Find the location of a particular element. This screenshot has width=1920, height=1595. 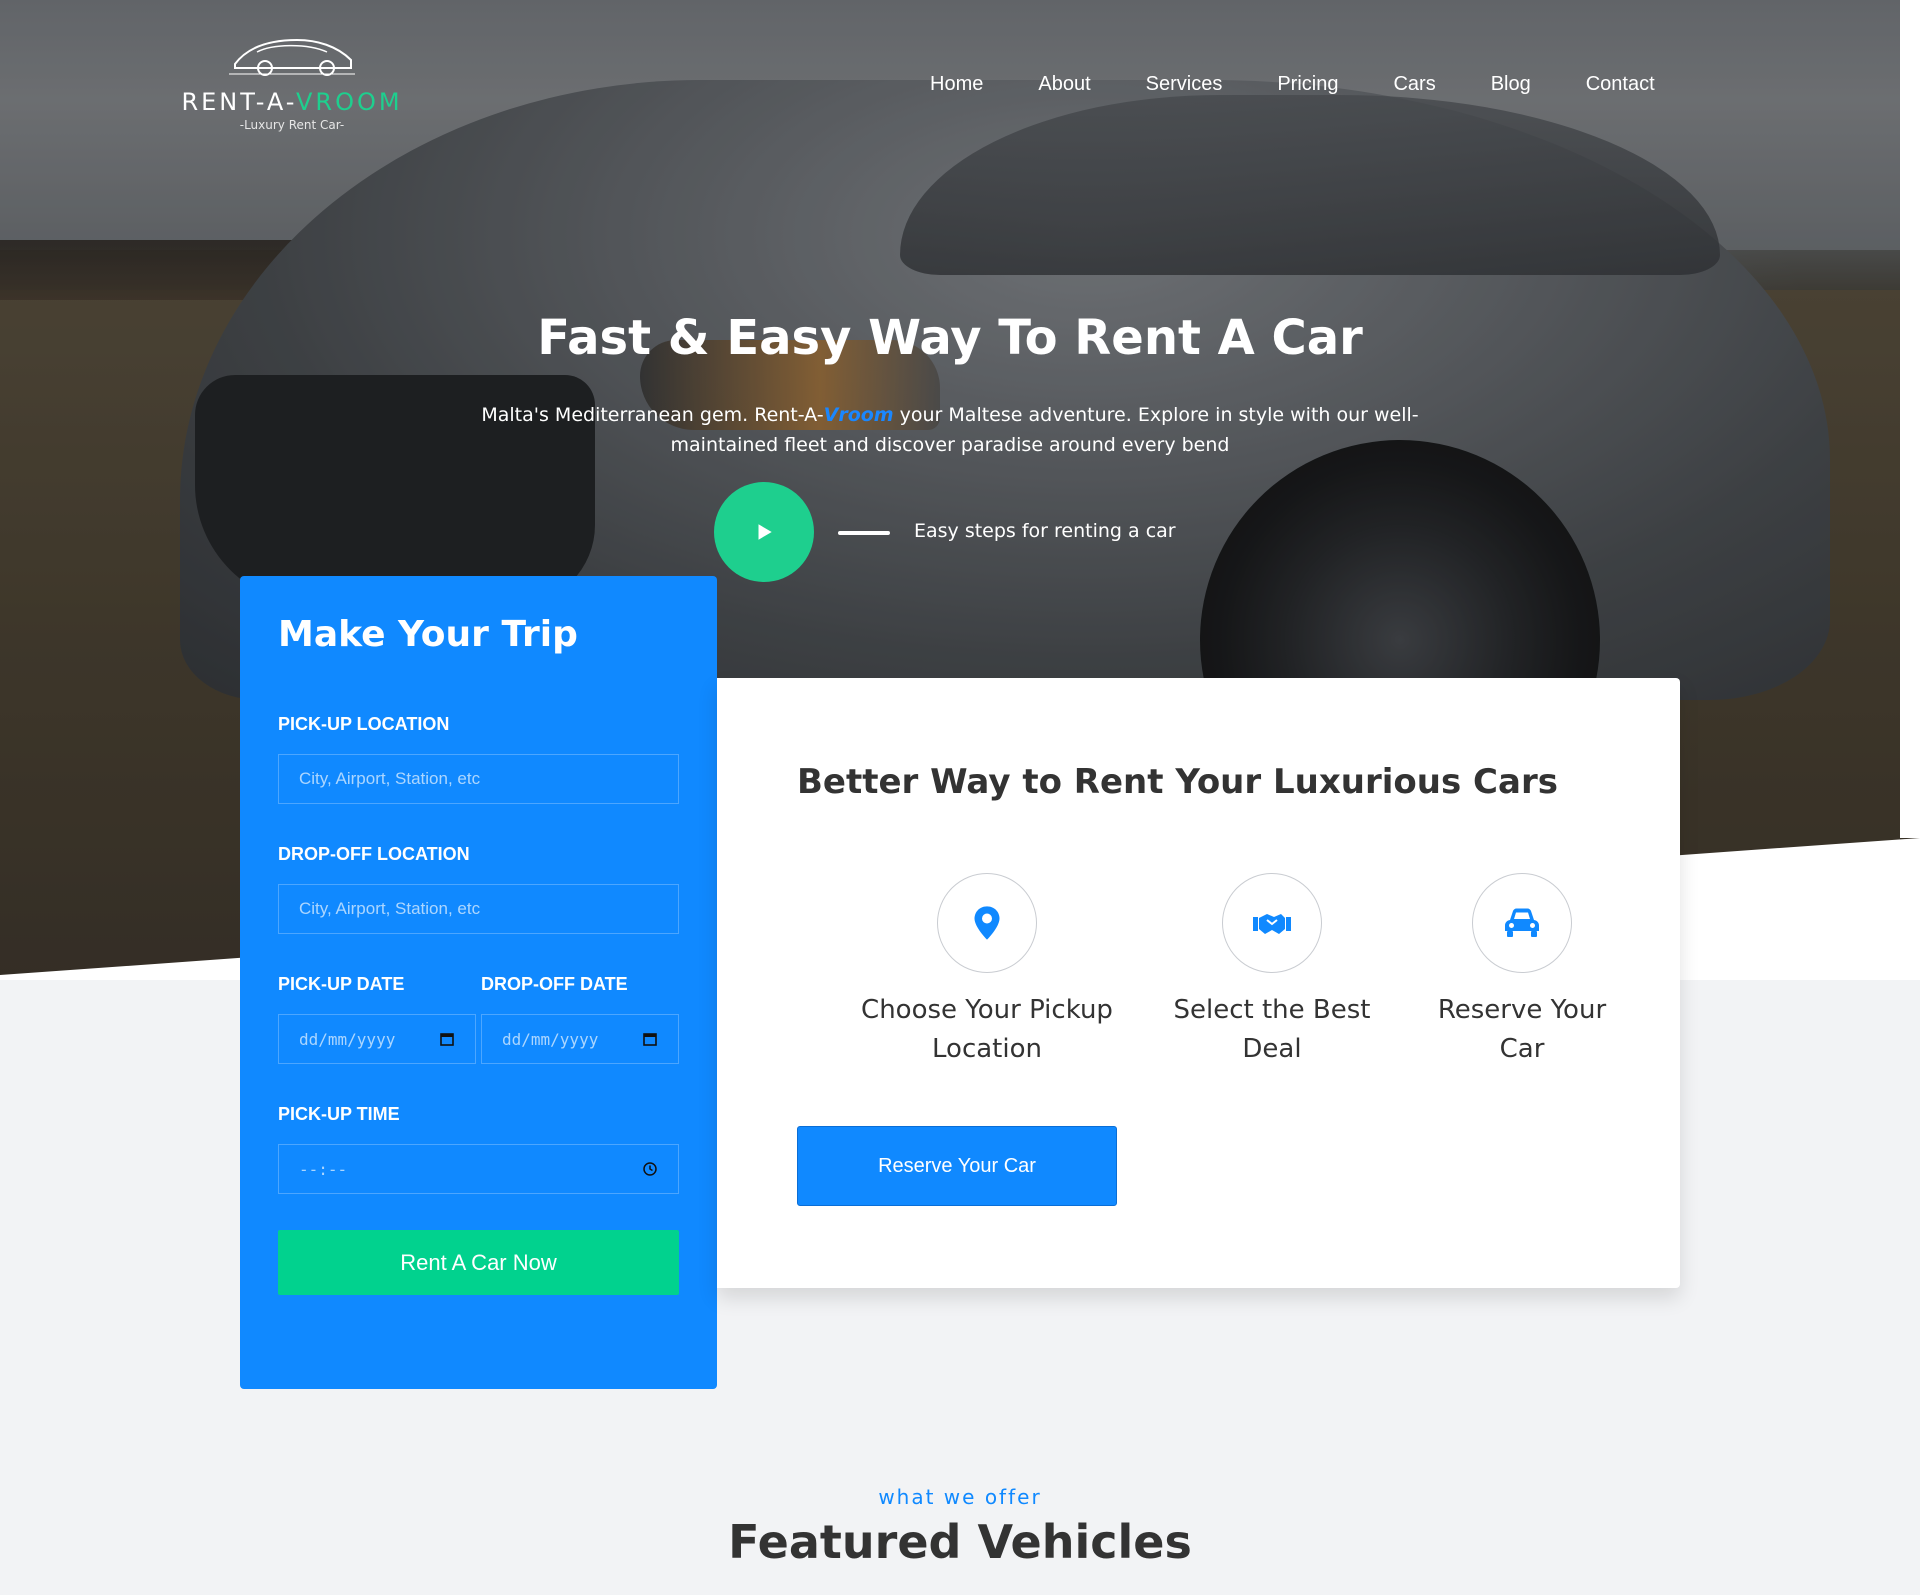

pickup-date-input: dd/mm/yyyy is located at coordinates (377, 1039).